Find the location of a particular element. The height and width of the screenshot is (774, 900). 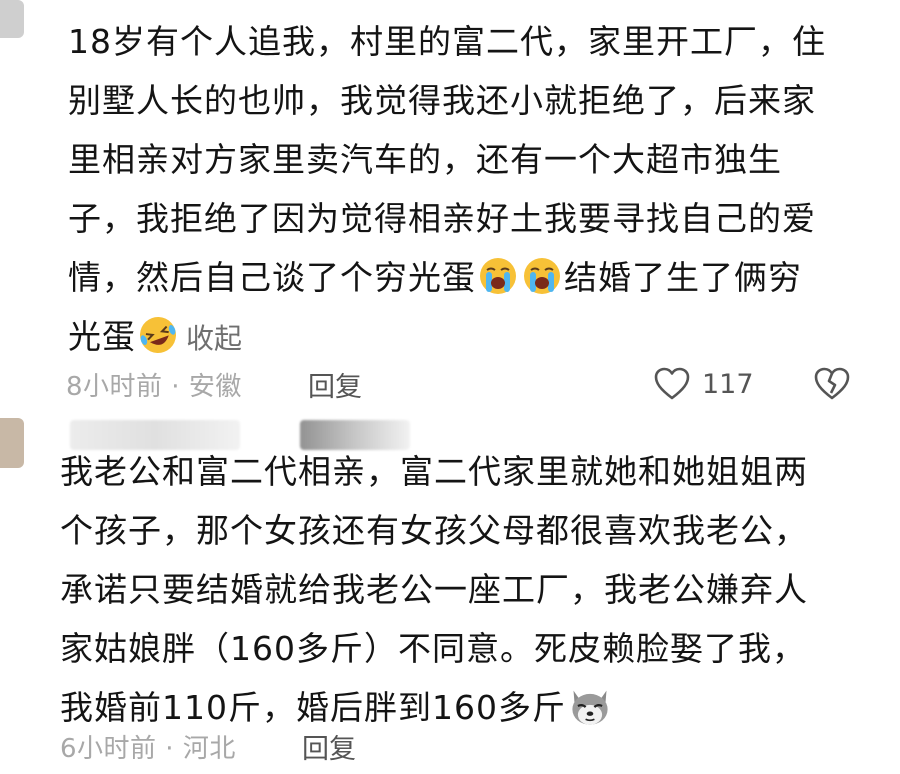

comment-text: 结婚了生了俩穷 is located at coordinates (683, 277).